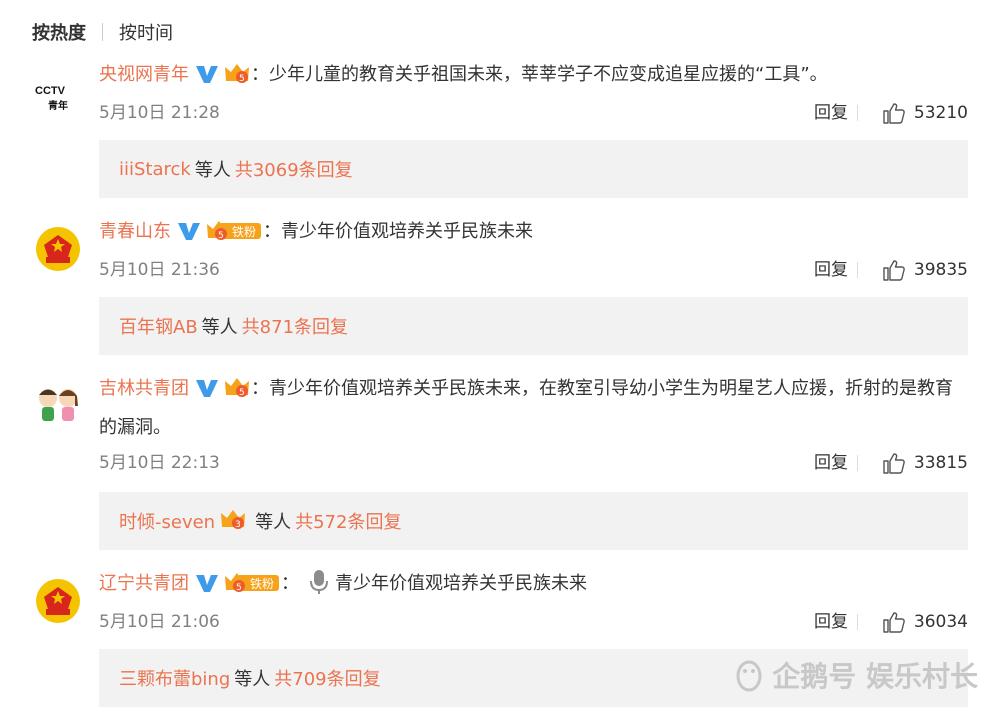  I want to click on svg-text: 青年, so click(58, 105).